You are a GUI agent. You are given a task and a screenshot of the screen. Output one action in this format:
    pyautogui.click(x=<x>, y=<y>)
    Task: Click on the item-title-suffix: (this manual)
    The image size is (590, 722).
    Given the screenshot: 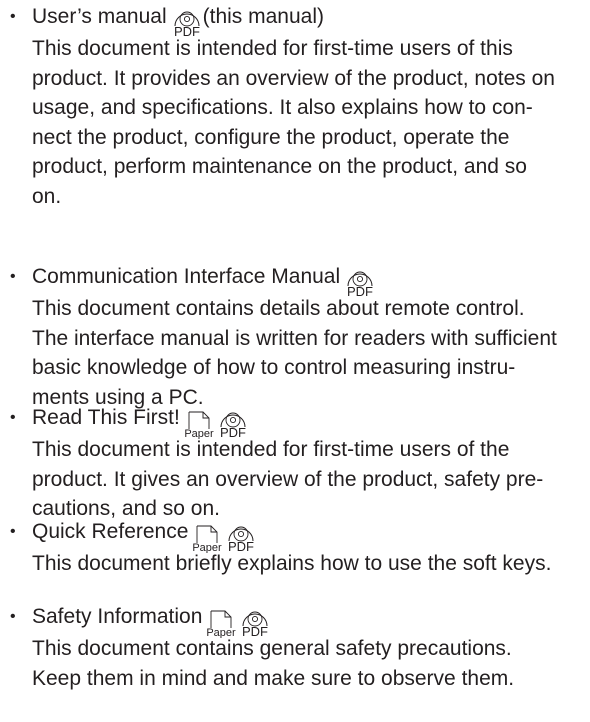 What is the action you would take?
    pyautogui.click(x=263, y=16)
    